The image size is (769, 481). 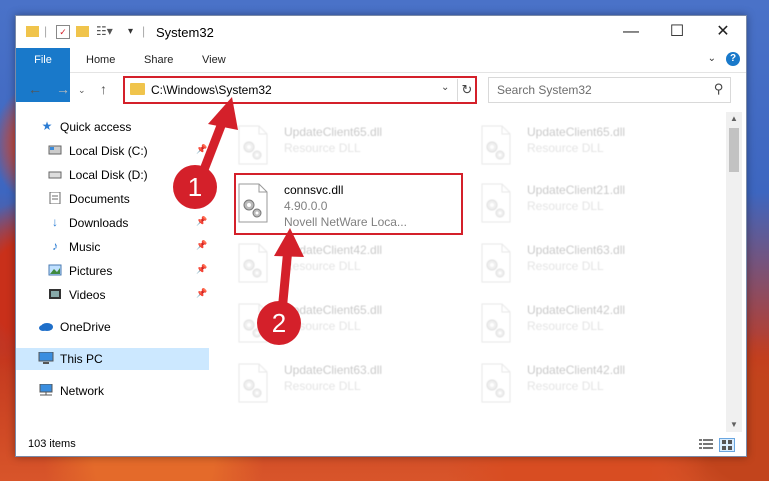 What do you see at coordinates (214, 60) in the screenshot?
I see `tab-view: View` at bounding box center [214, 60].